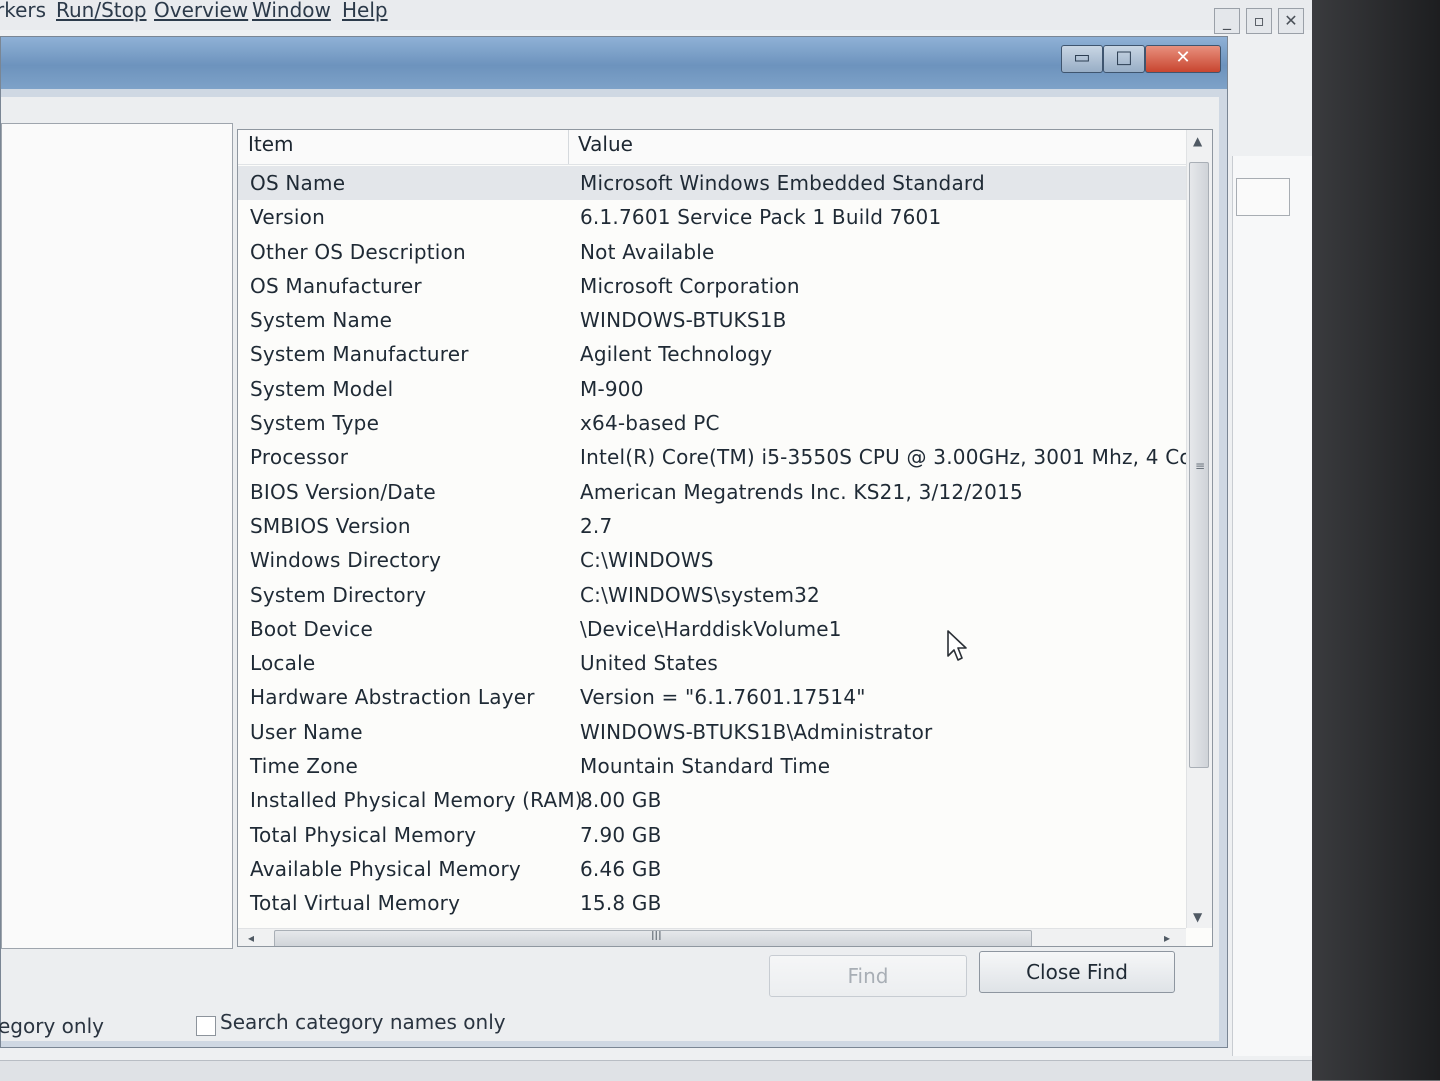 This screenshot has height=1081, width=1440. I want to click on column-header-value: Value, so click(605, 144).